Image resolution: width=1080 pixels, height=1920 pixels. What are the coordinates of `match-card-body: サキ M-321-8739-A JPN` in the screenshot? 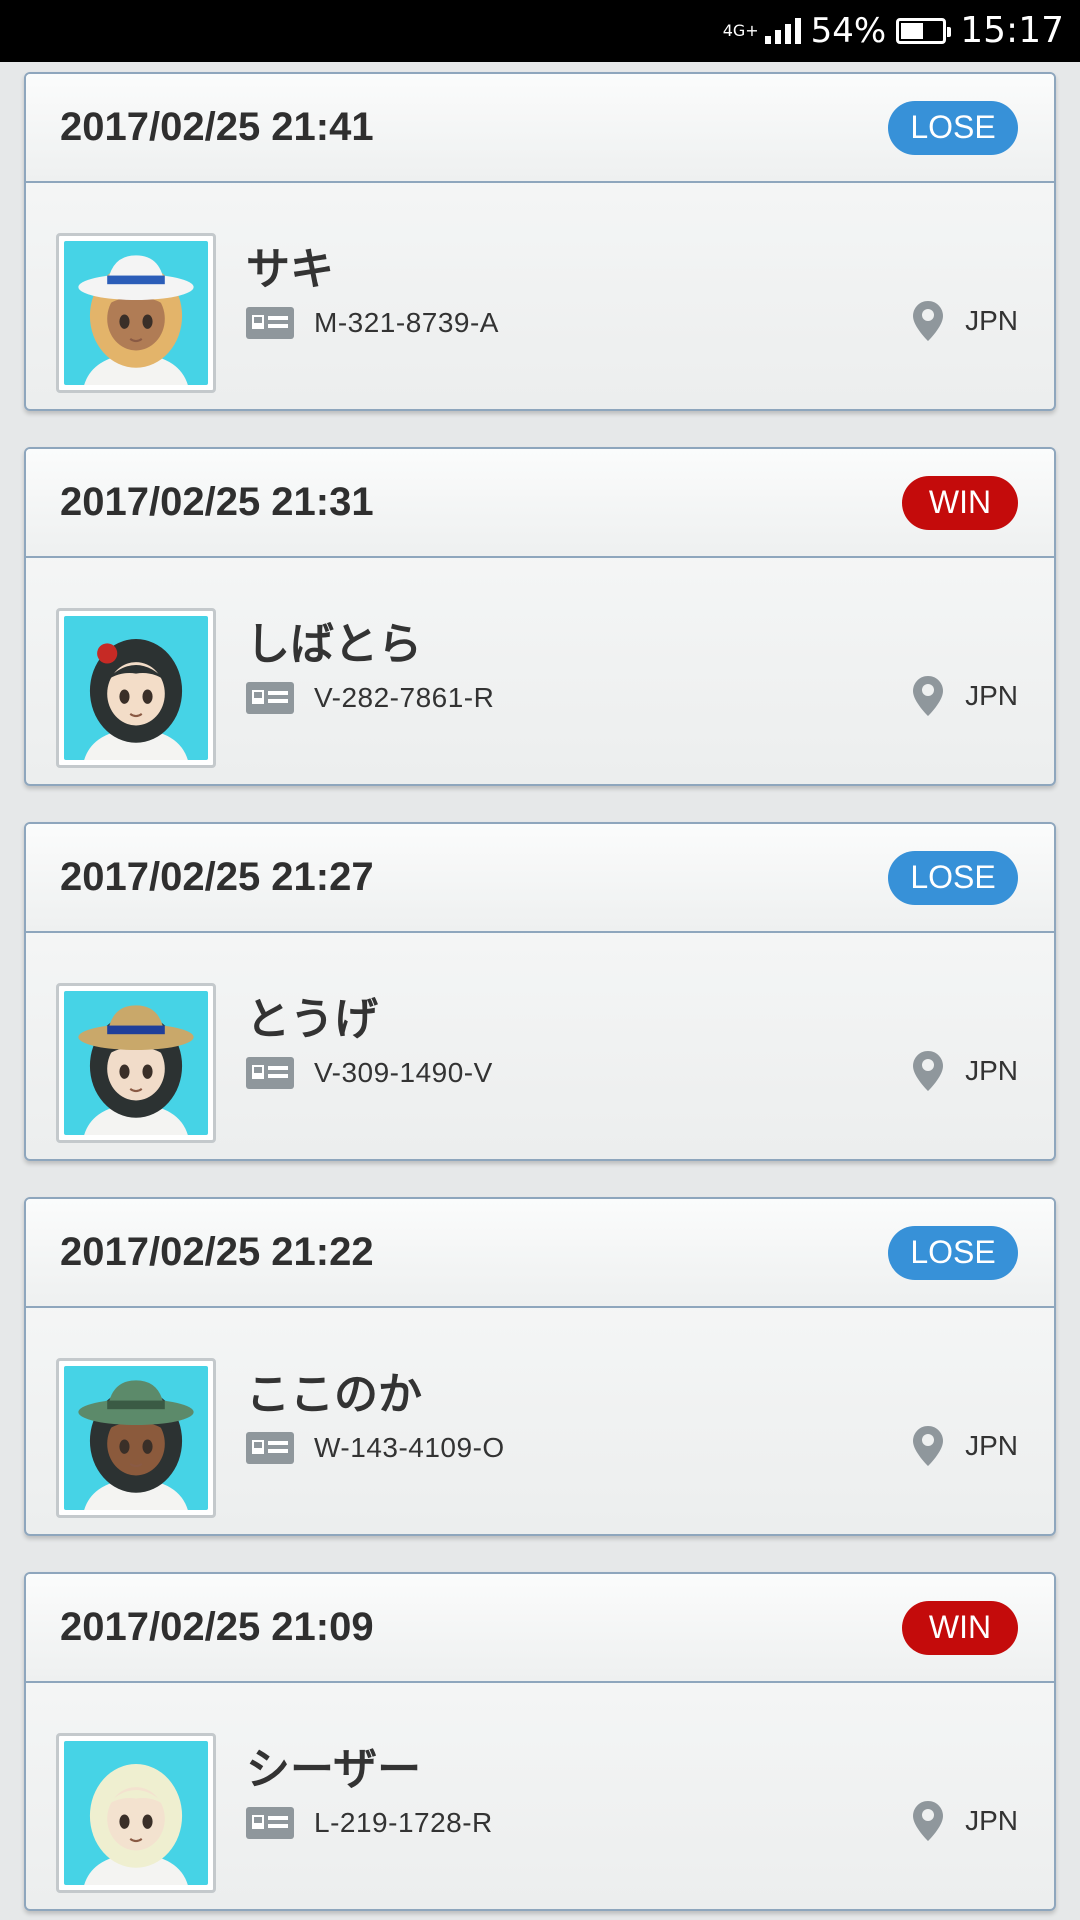 It's located at (540, 296).